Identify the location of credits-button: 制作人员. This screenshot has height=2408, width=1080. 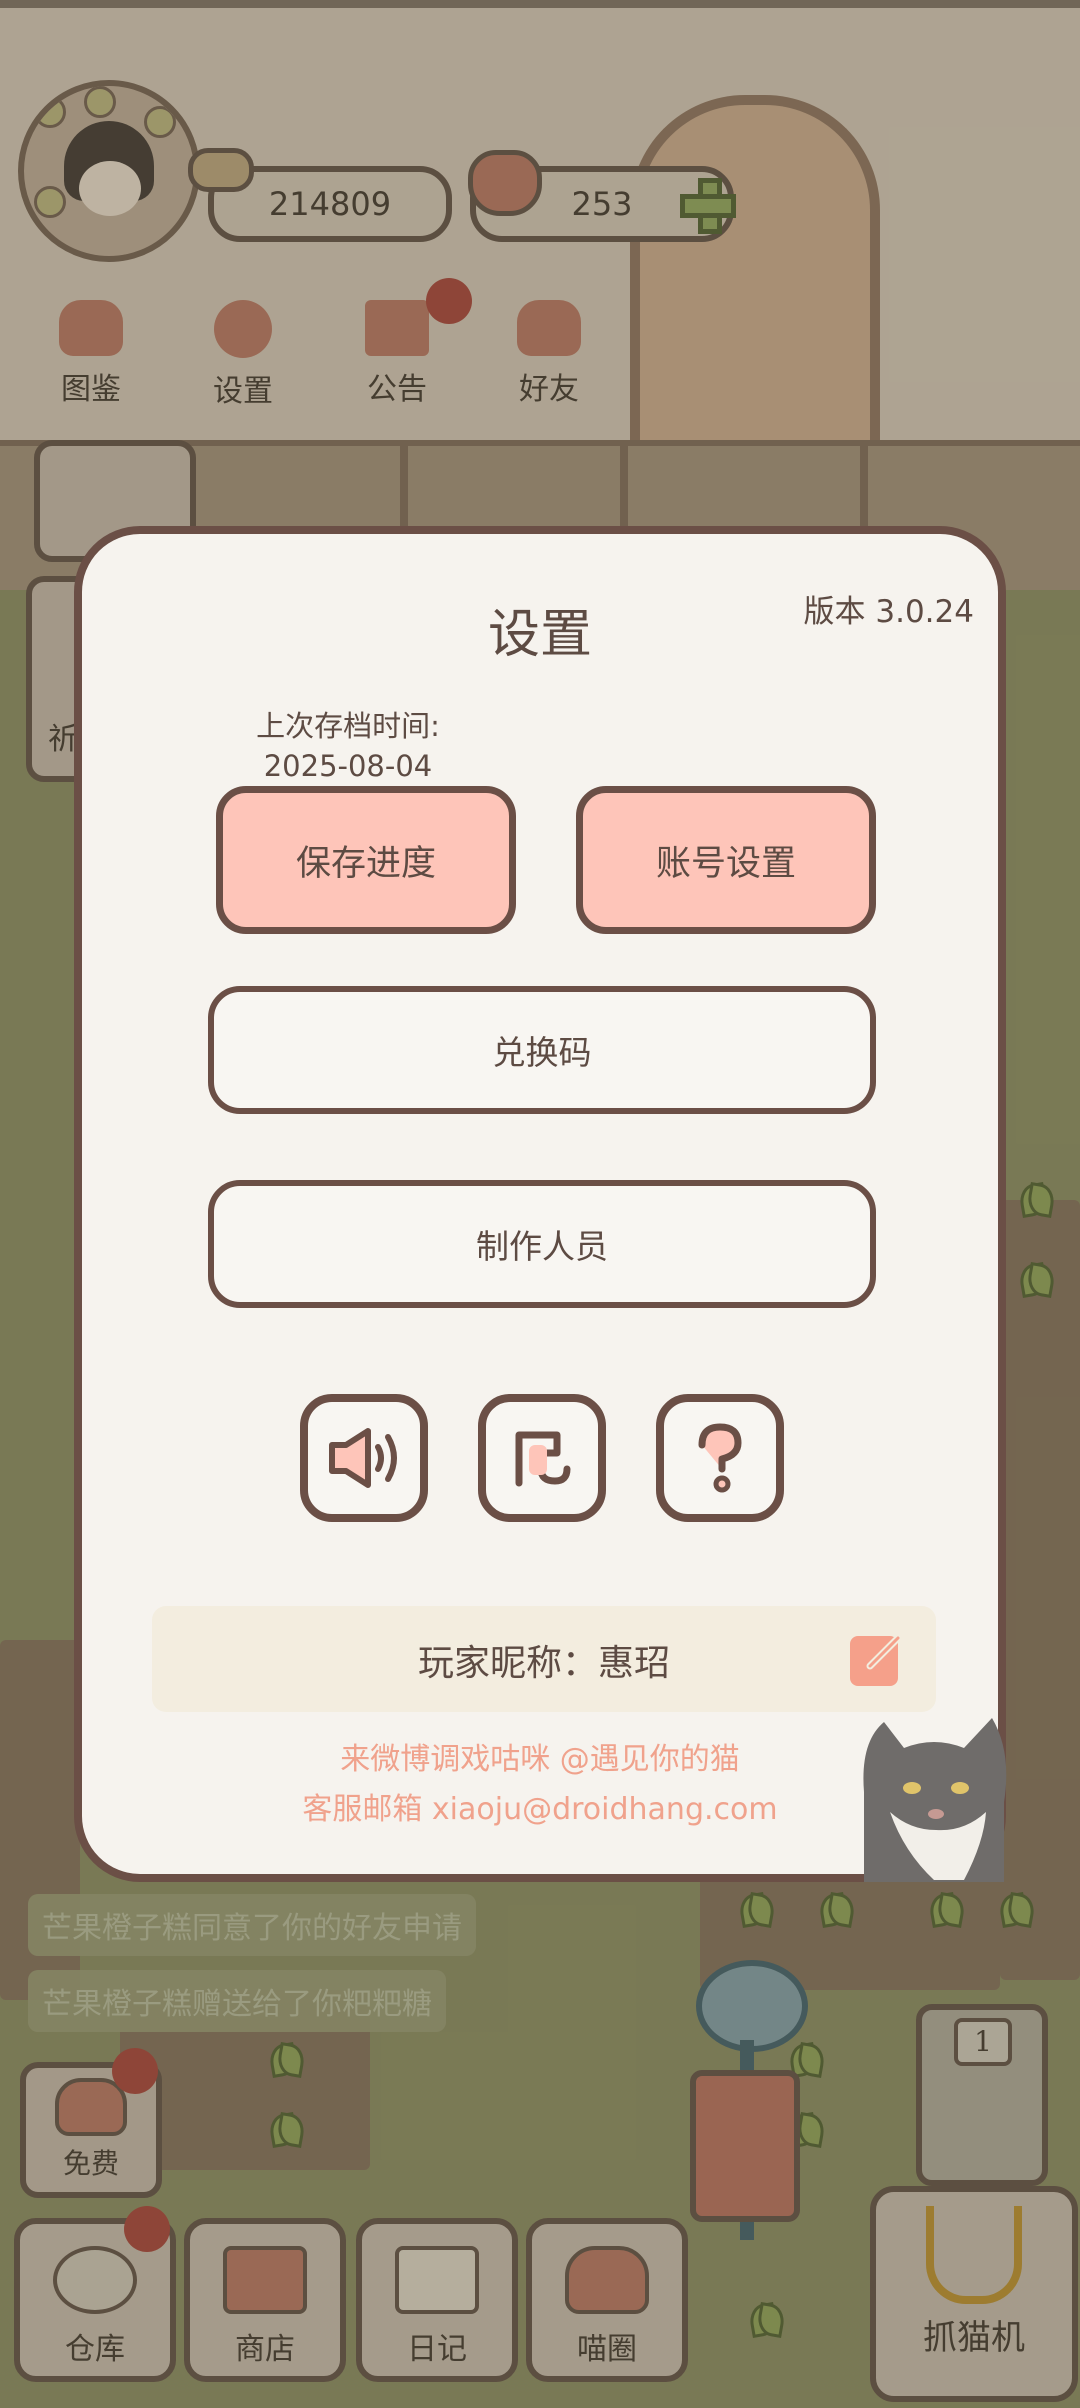
(542, 1244).